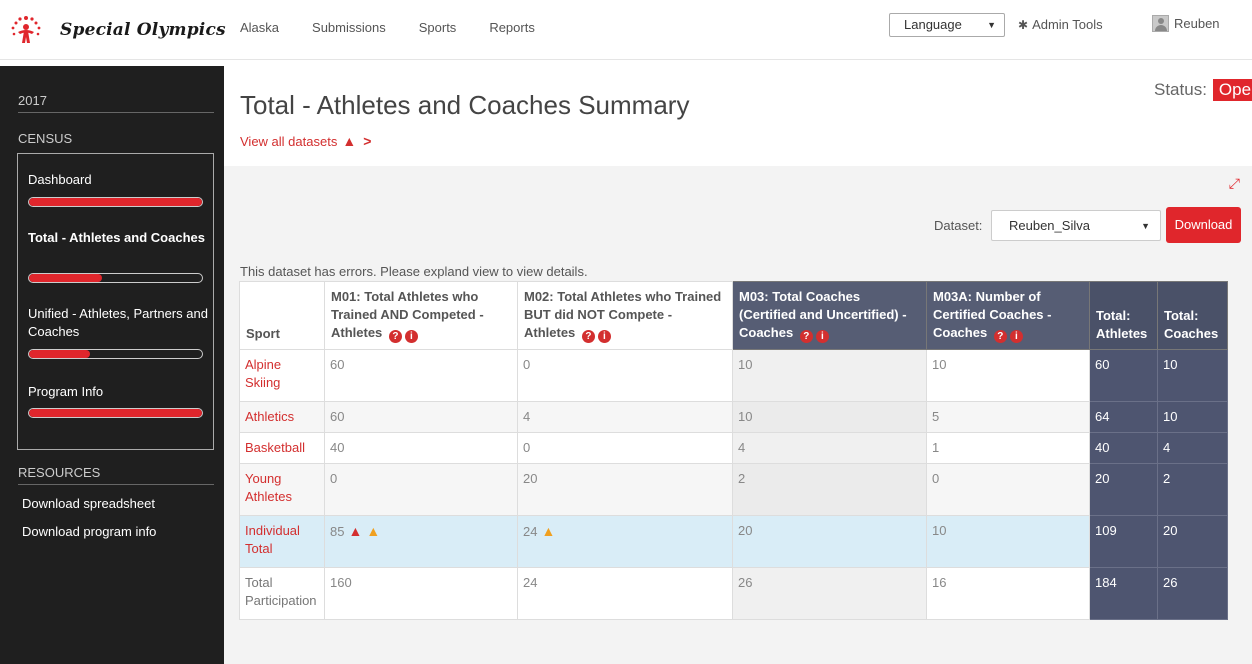 This screenshot has height=664, width=1252. Describe the element at coordinates (1192, 315) in the screenshot. I see `header-total-coaches: Total: Coaches` at that location.